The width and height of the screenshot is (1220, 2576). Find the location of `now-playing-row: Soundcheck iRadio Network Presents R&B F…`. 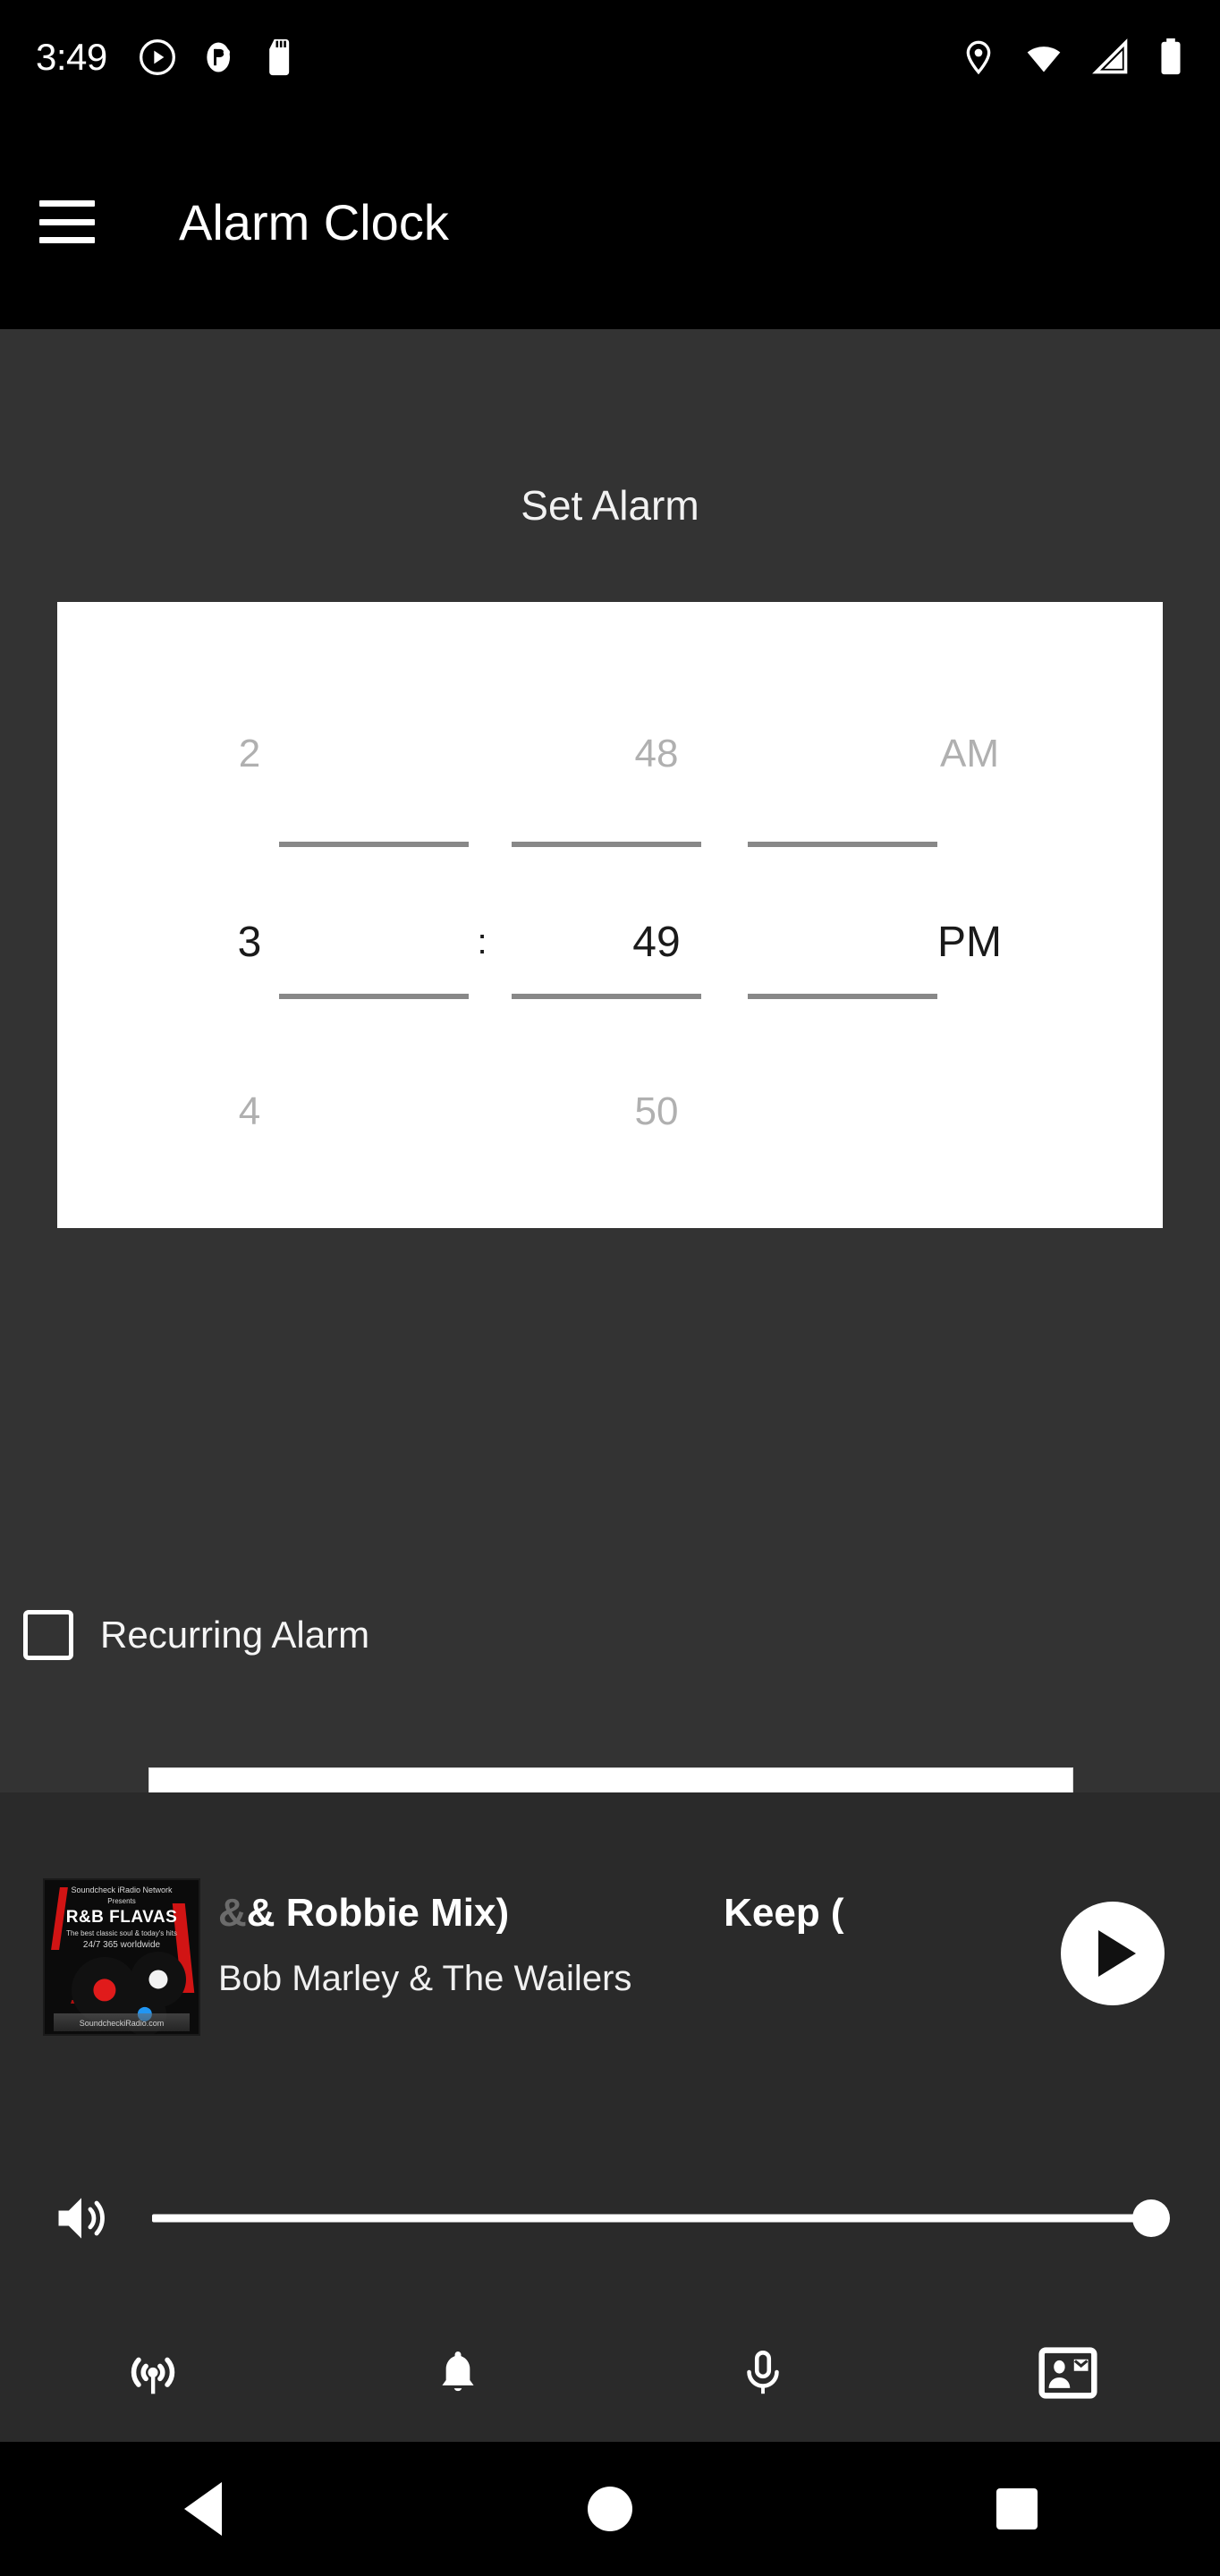

now-playing-row: Soundcheck iRadio Network Presents R&B F… is located at coordinates (610, 1963).